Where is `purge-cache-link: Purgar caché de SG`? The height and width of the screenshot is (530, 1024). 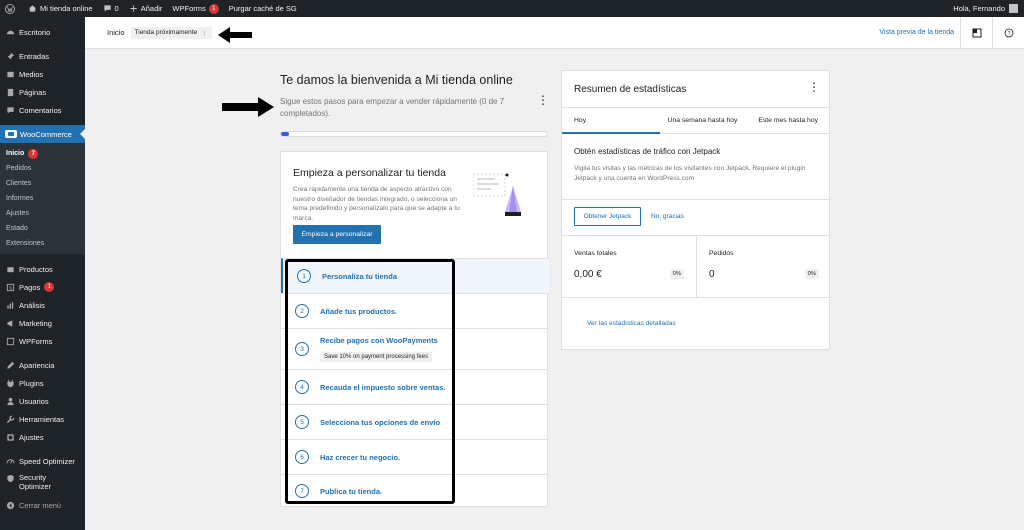 purge-cache-link: Purgar caché de SG is located at coordinates (263, 8).